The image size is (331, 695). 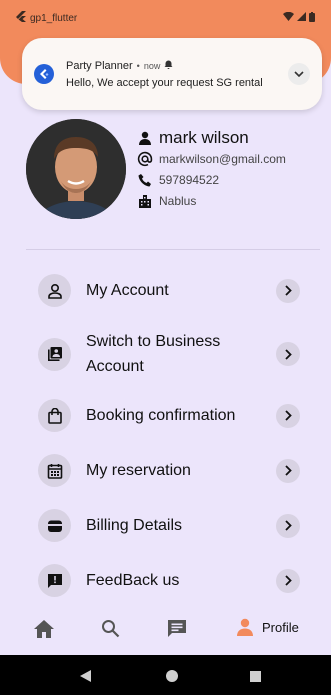 I want to click on nav-search, so click(x=110, y=628).